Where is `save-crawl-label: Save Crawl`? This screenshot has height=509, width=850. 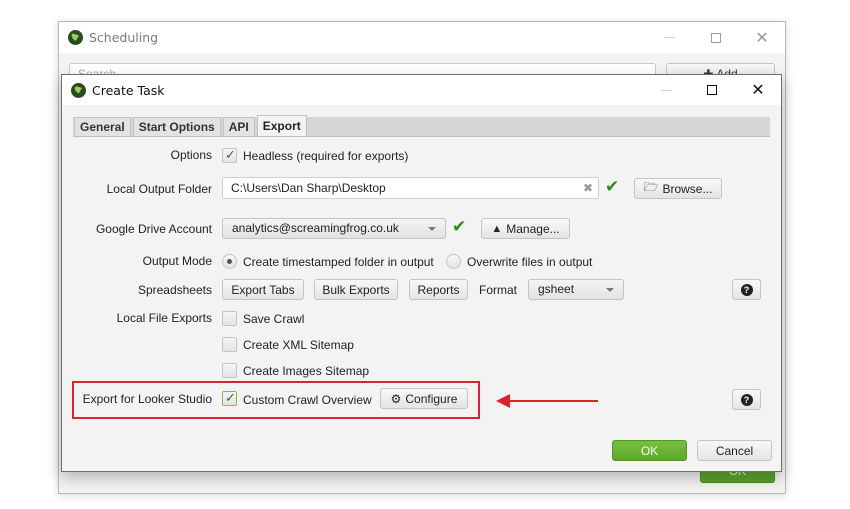
save-crawl-label: Save Crawl is located at coordinates (274, 319).